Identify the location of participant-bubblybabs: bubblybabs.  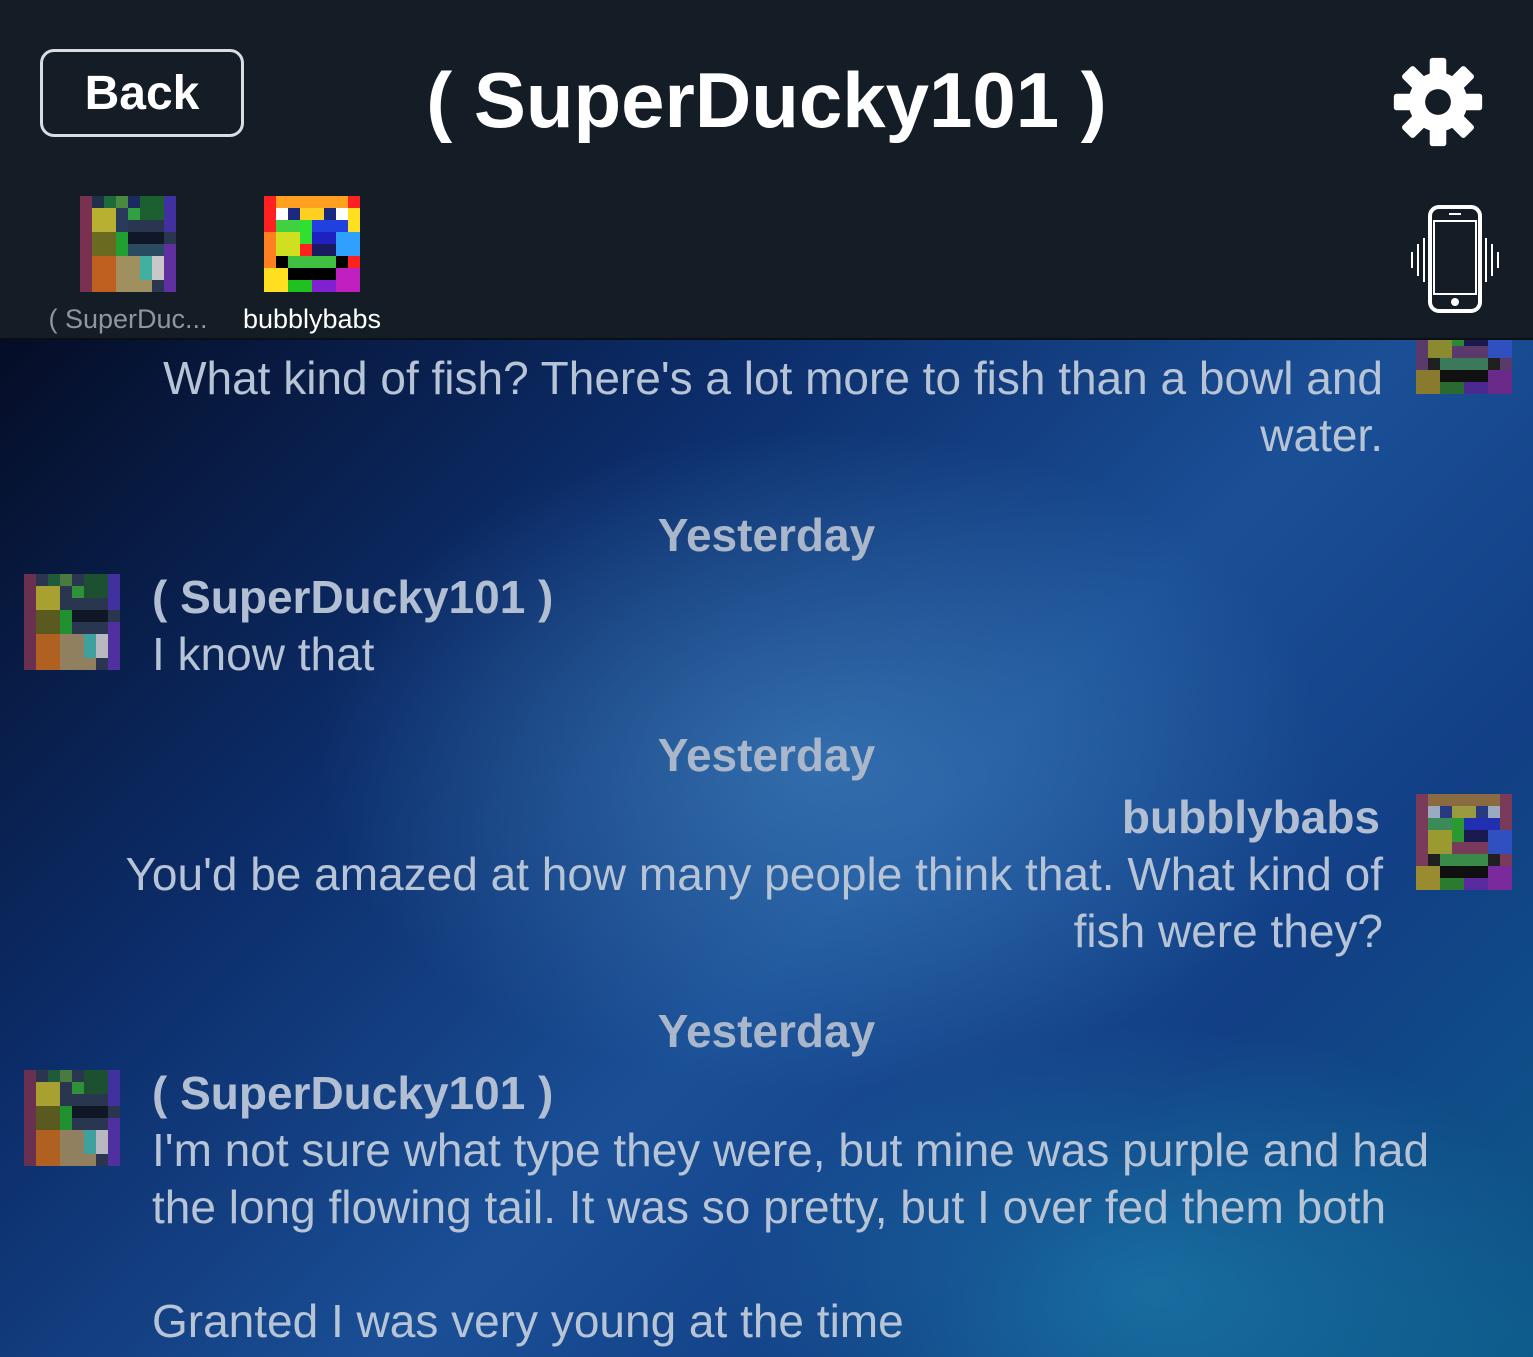
(312, 265).